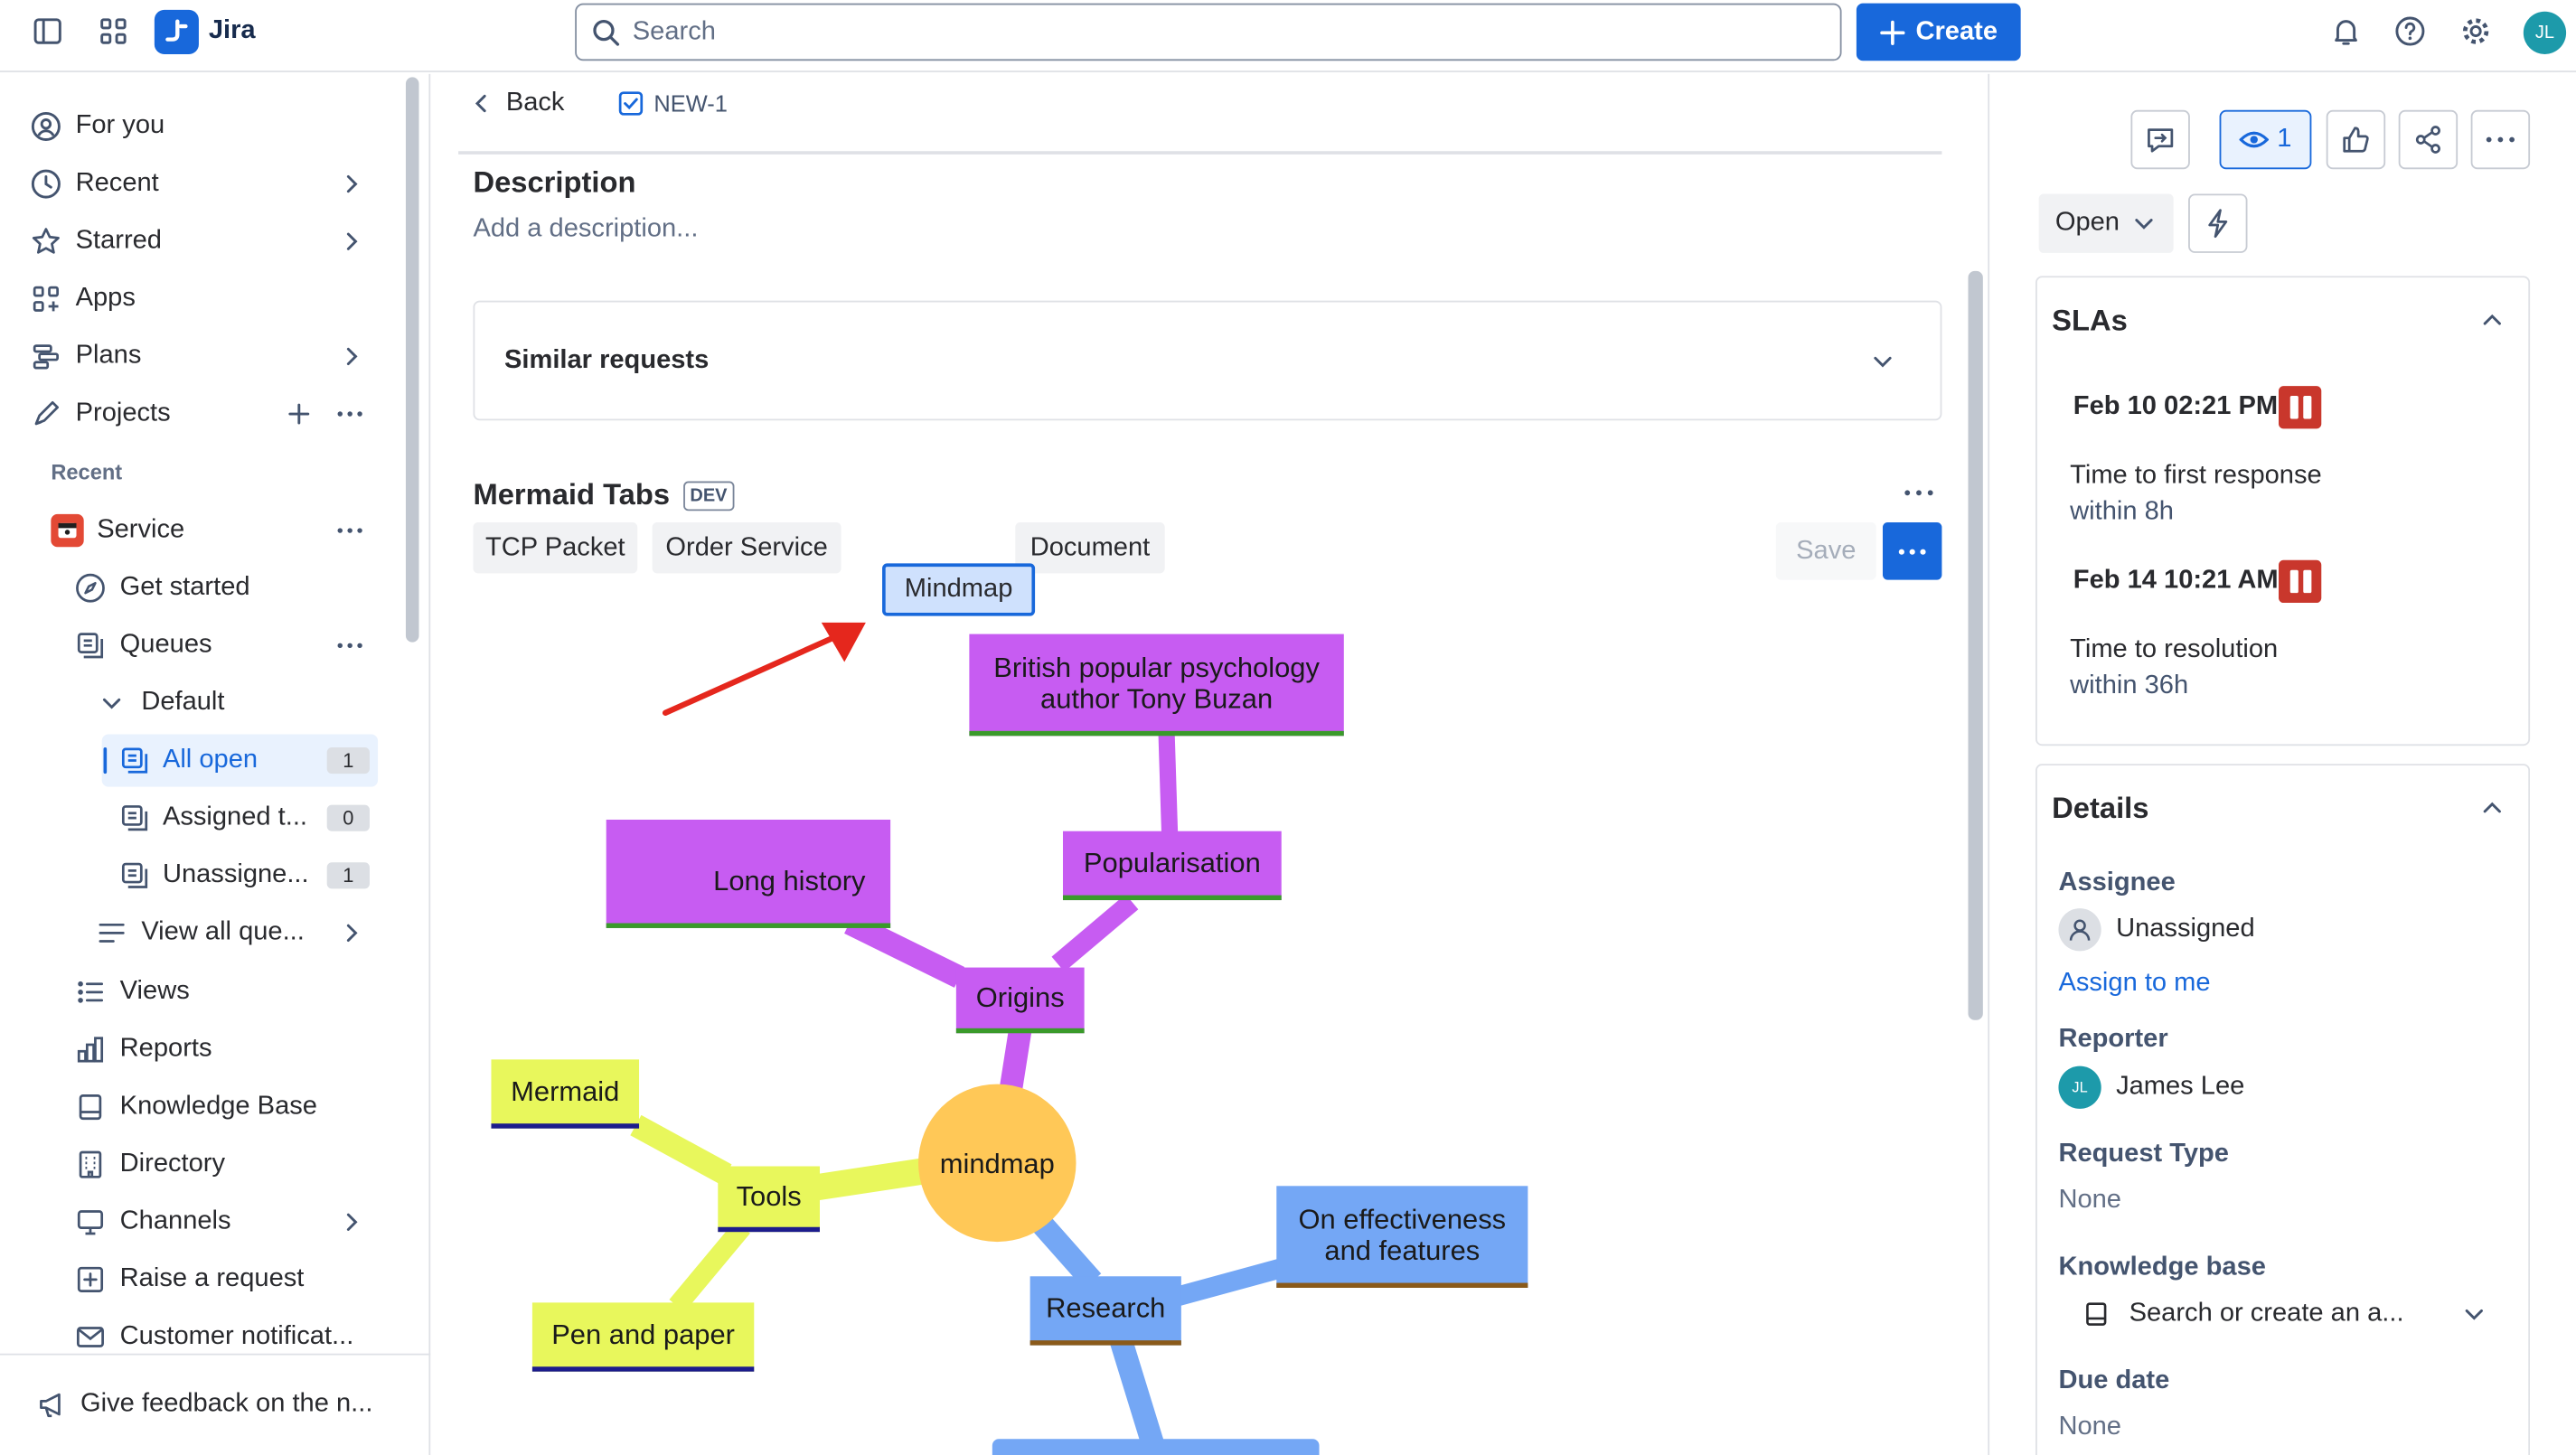 This screenshot has height=1455, width=2576. Describe the element at coordinates (197, 1049) in the screenshot. I see `sidebar-item-reports: Reports` at that location.